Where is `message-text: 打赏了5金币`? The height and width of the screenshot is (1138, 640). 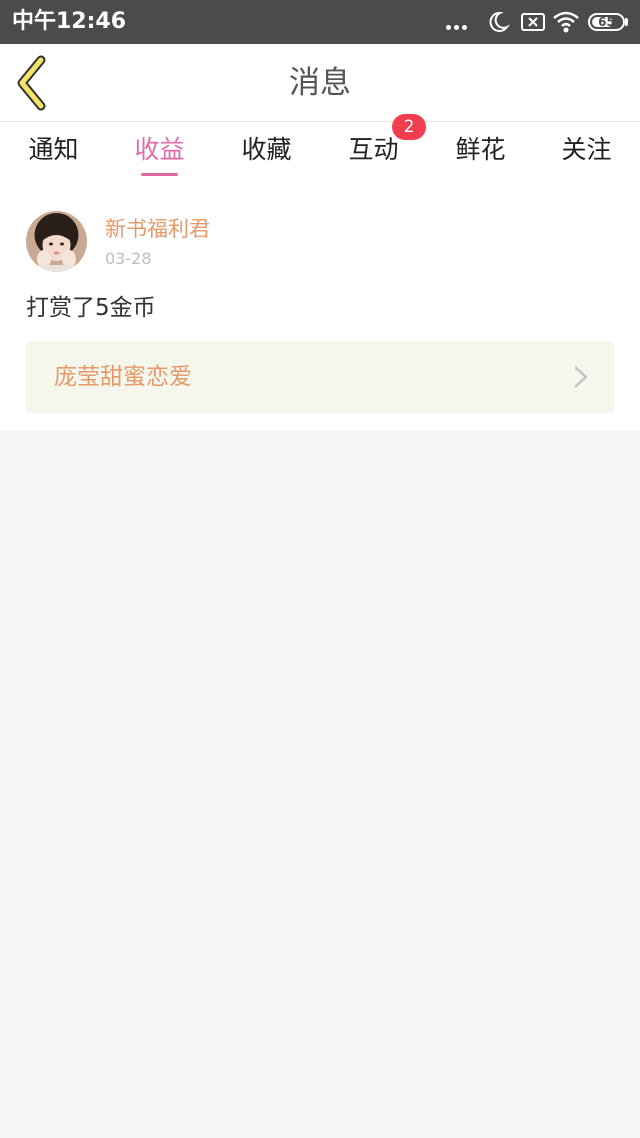 message-text: 打赏了5金币 is located at coordinates (91, 308).